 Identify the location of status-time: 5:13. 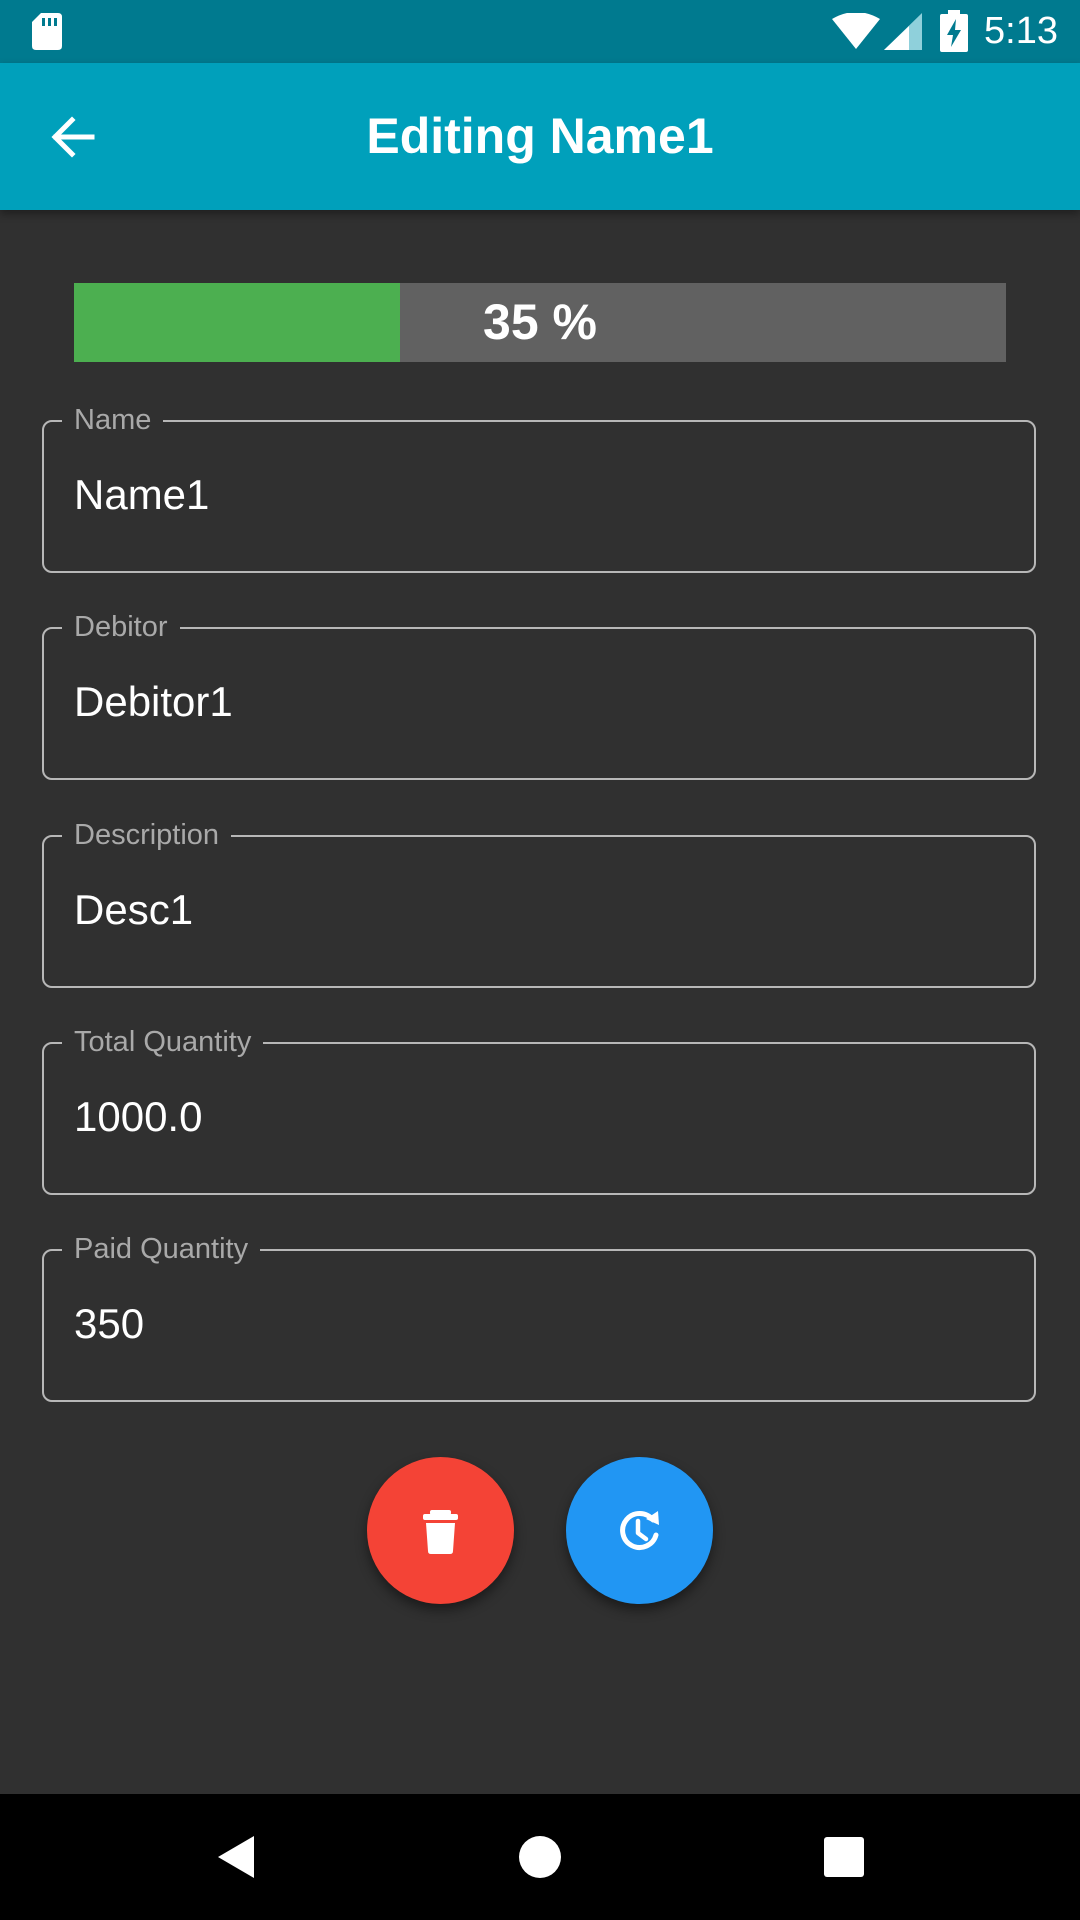
(1021, 31).